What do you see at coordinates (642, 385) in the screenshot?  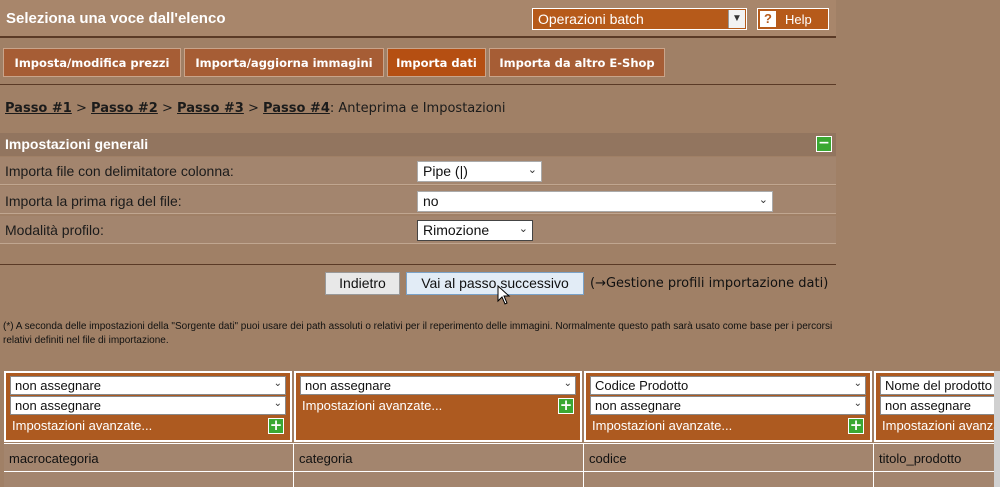 I see `column-mapping-value: Codice Prodotto` at bounding box center [642, 385].